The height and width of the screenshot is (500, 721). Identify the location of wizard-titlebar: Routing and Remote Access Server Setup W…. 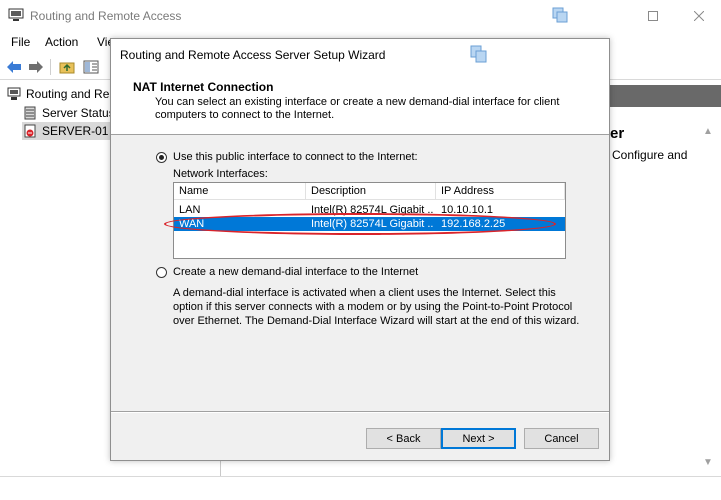
(360, 54).